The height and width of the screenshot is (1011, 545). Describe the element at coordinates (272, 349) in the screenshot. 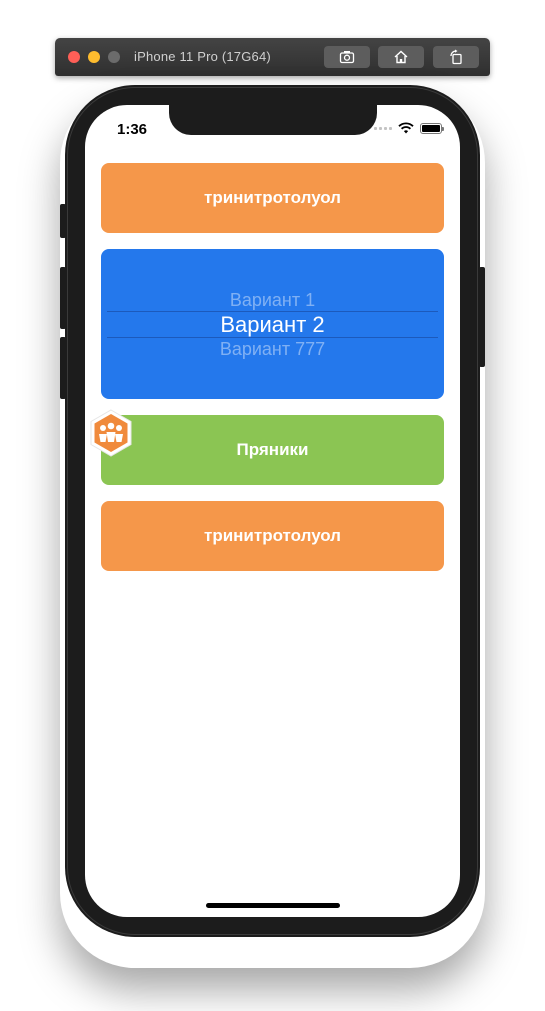

I see `picker-option: Вариант 777` at that location.